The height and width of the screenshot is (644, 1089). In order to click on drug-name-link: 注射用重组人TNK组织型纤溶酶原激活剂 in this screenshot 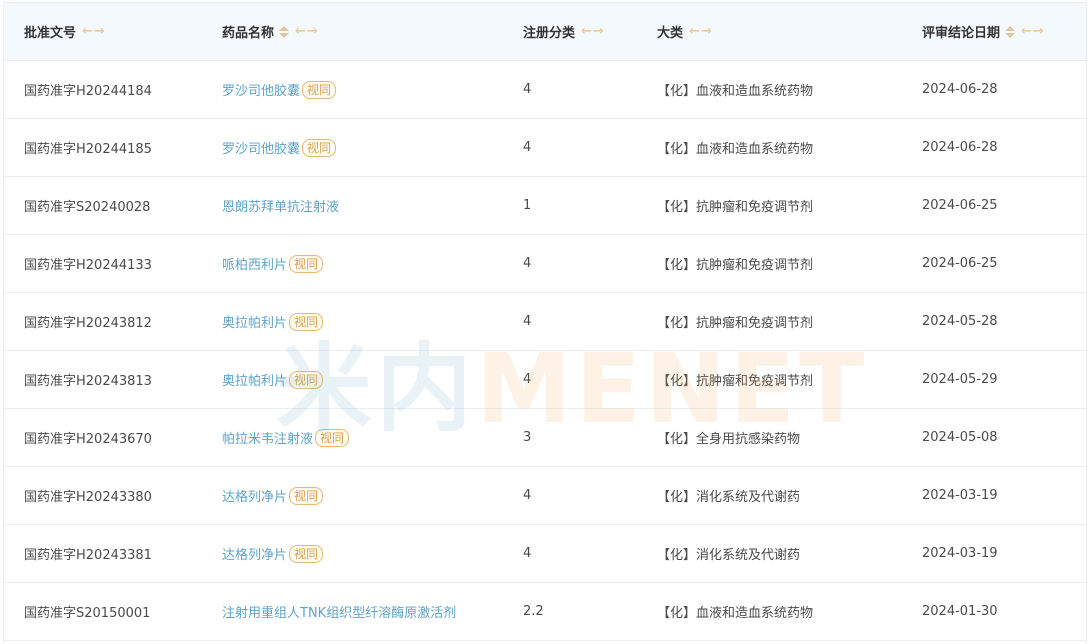, I will do `click(339, 611)`.